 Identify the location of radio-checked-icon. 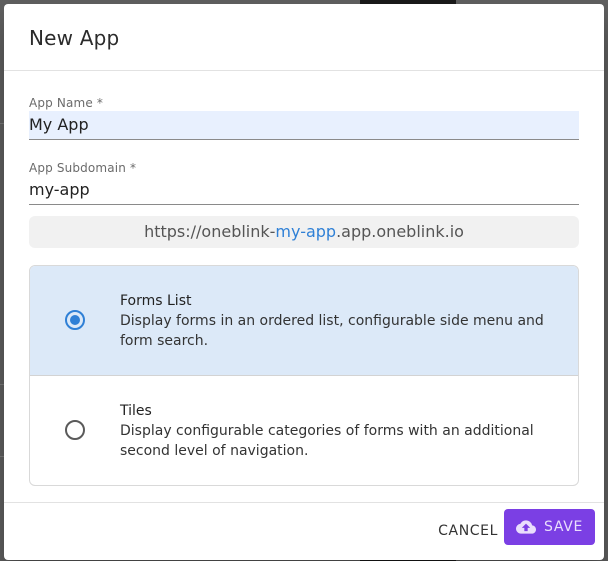
(75, 320).